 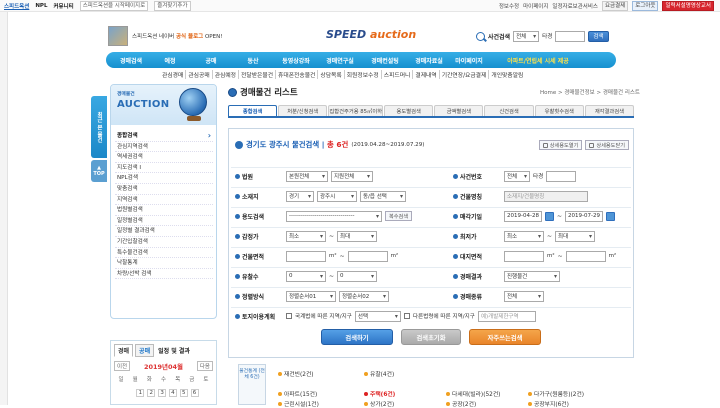 I want to click on result-select: 진행물건, so click(x=532, y=276).